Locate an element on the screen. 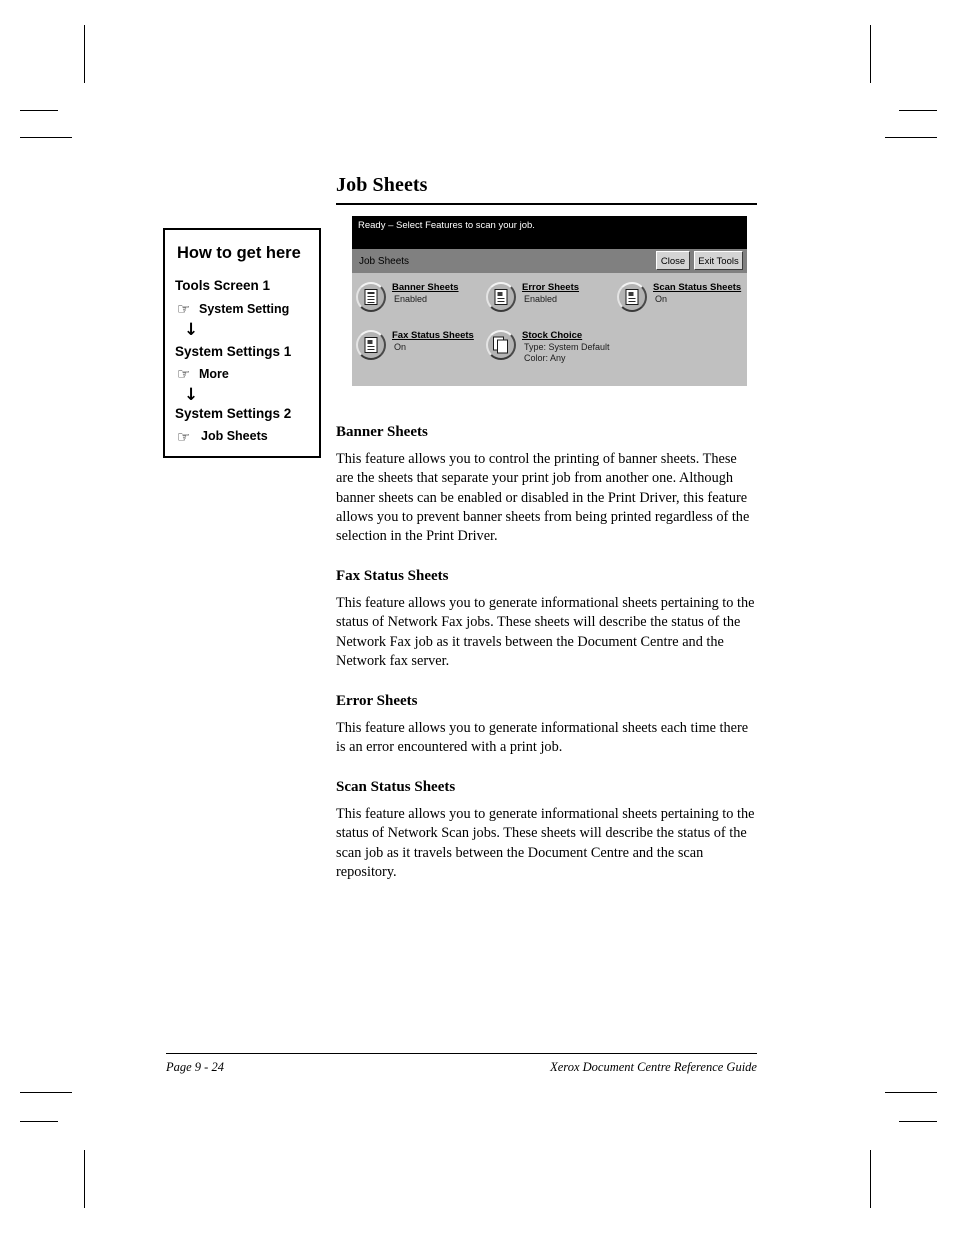 Image resolution: width=954 pixels, height=1235 pixels. close-button: Close is located at coordinates (673, 260).